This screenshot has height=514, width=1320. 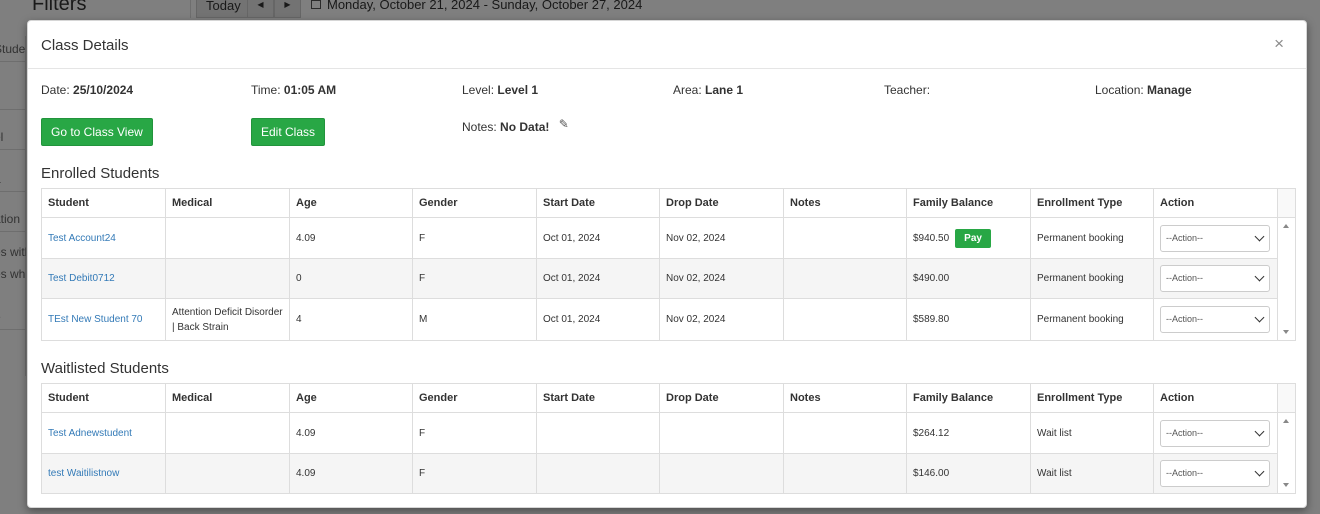 I want to click on area-label: Area:, so click(x=687, y=90).